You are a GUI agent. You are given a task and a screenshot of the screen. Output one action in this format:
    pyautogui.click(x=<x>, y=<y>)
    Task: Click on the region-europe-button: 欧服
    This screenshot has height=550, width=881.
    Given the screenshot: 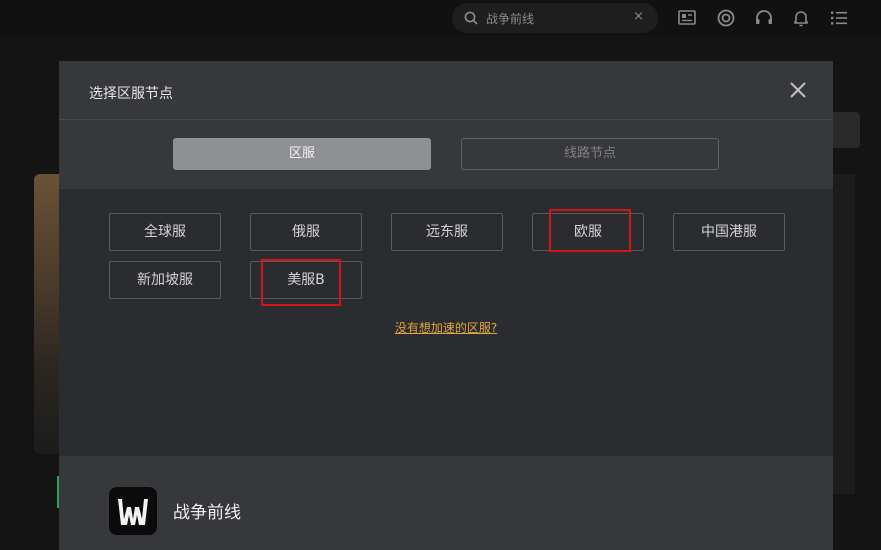 What is the action you would take?
    pyautogui.click(x=588, y=232)
    